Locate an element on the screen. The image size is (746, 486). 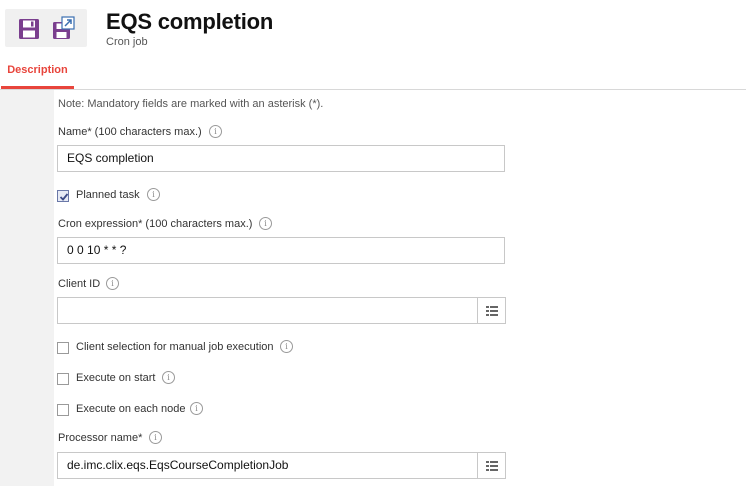
client-selection-checkbox is located at coordinates (63, 348).